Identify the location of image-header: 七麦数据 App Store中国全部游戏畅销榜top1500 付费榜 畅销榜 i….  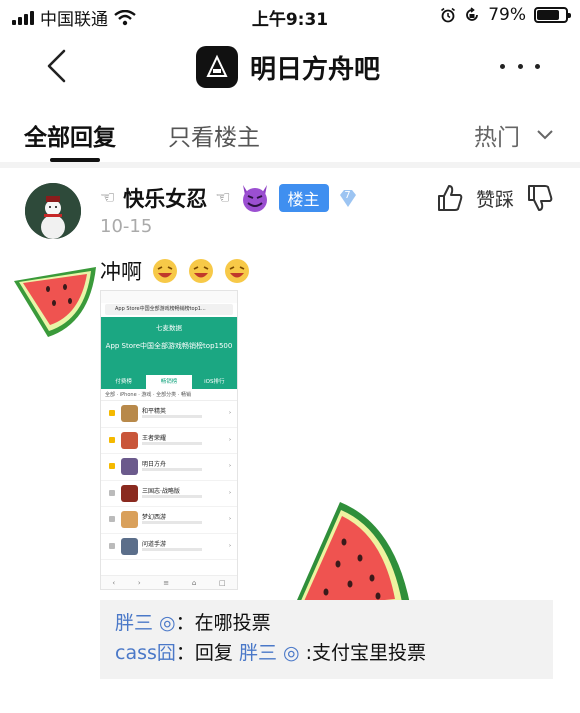
(169, 353).